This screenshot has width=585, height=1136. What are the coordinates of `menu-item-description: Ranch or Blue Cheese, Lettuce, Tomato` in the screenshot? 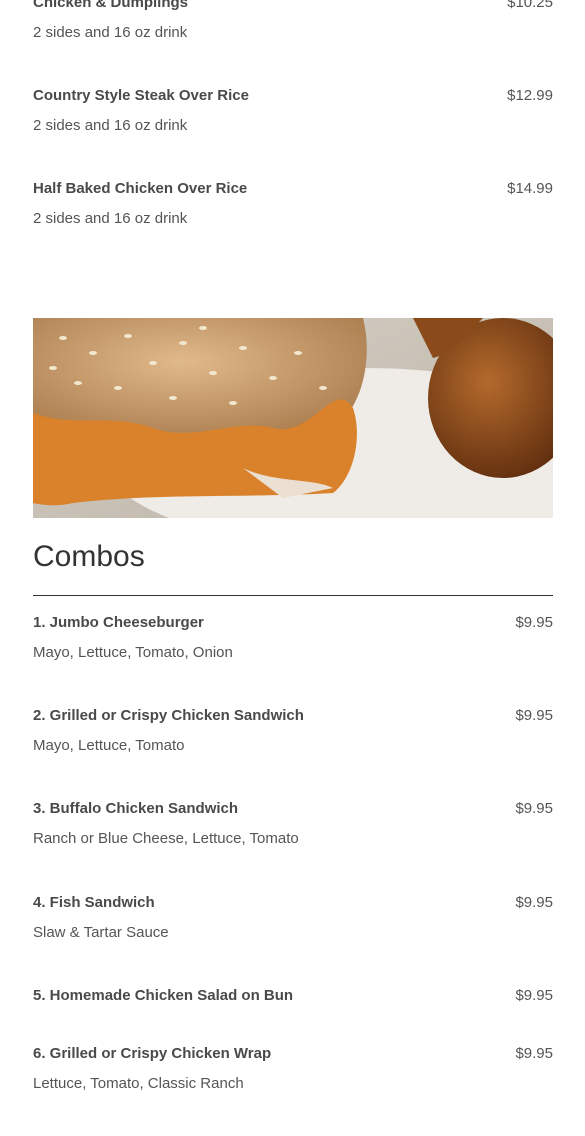 It's located at (166, 838).